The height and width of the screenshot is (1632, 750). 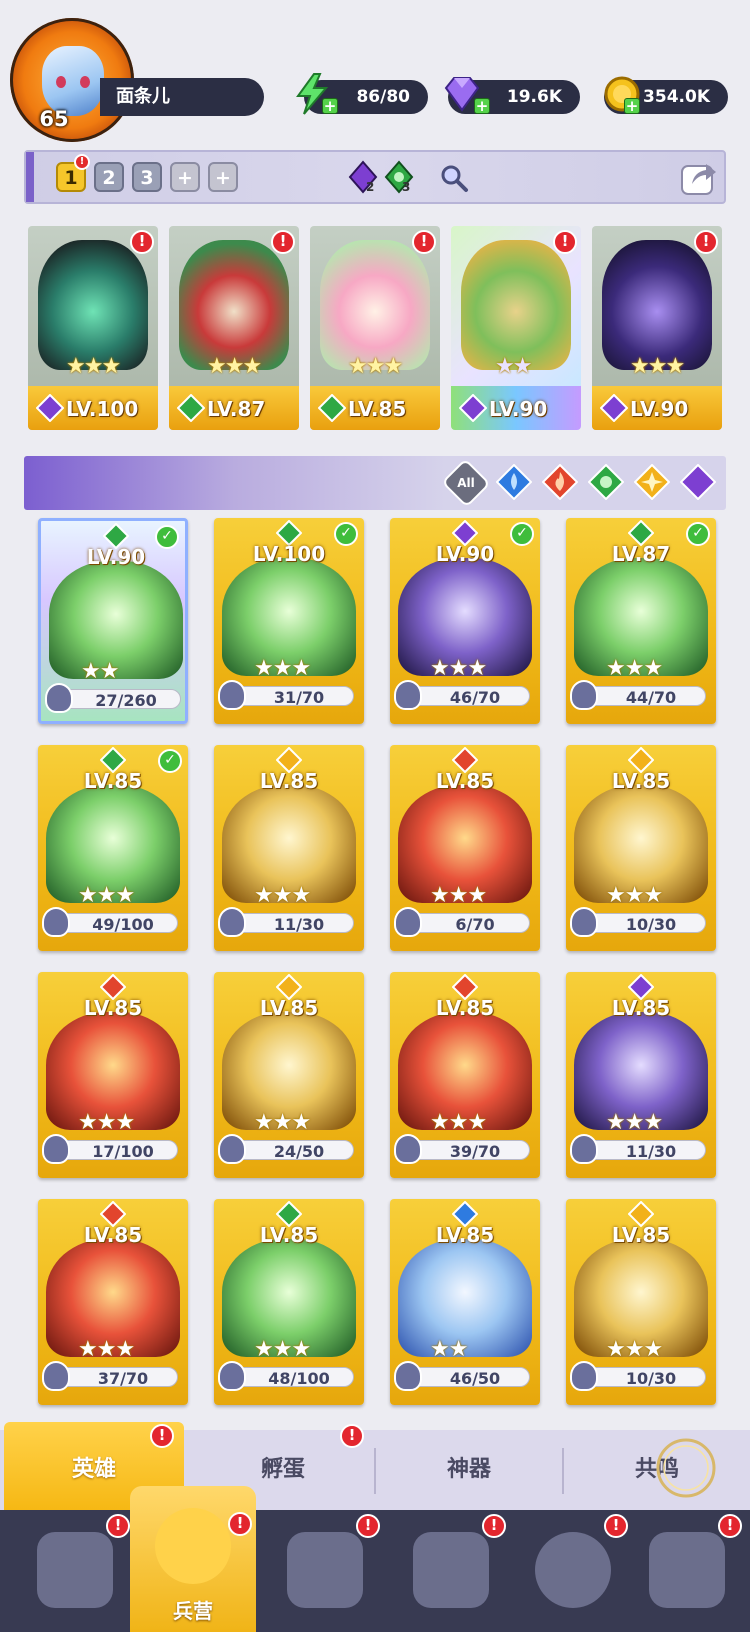 I want to click on banner-icon, so click(x=687, y=1570).